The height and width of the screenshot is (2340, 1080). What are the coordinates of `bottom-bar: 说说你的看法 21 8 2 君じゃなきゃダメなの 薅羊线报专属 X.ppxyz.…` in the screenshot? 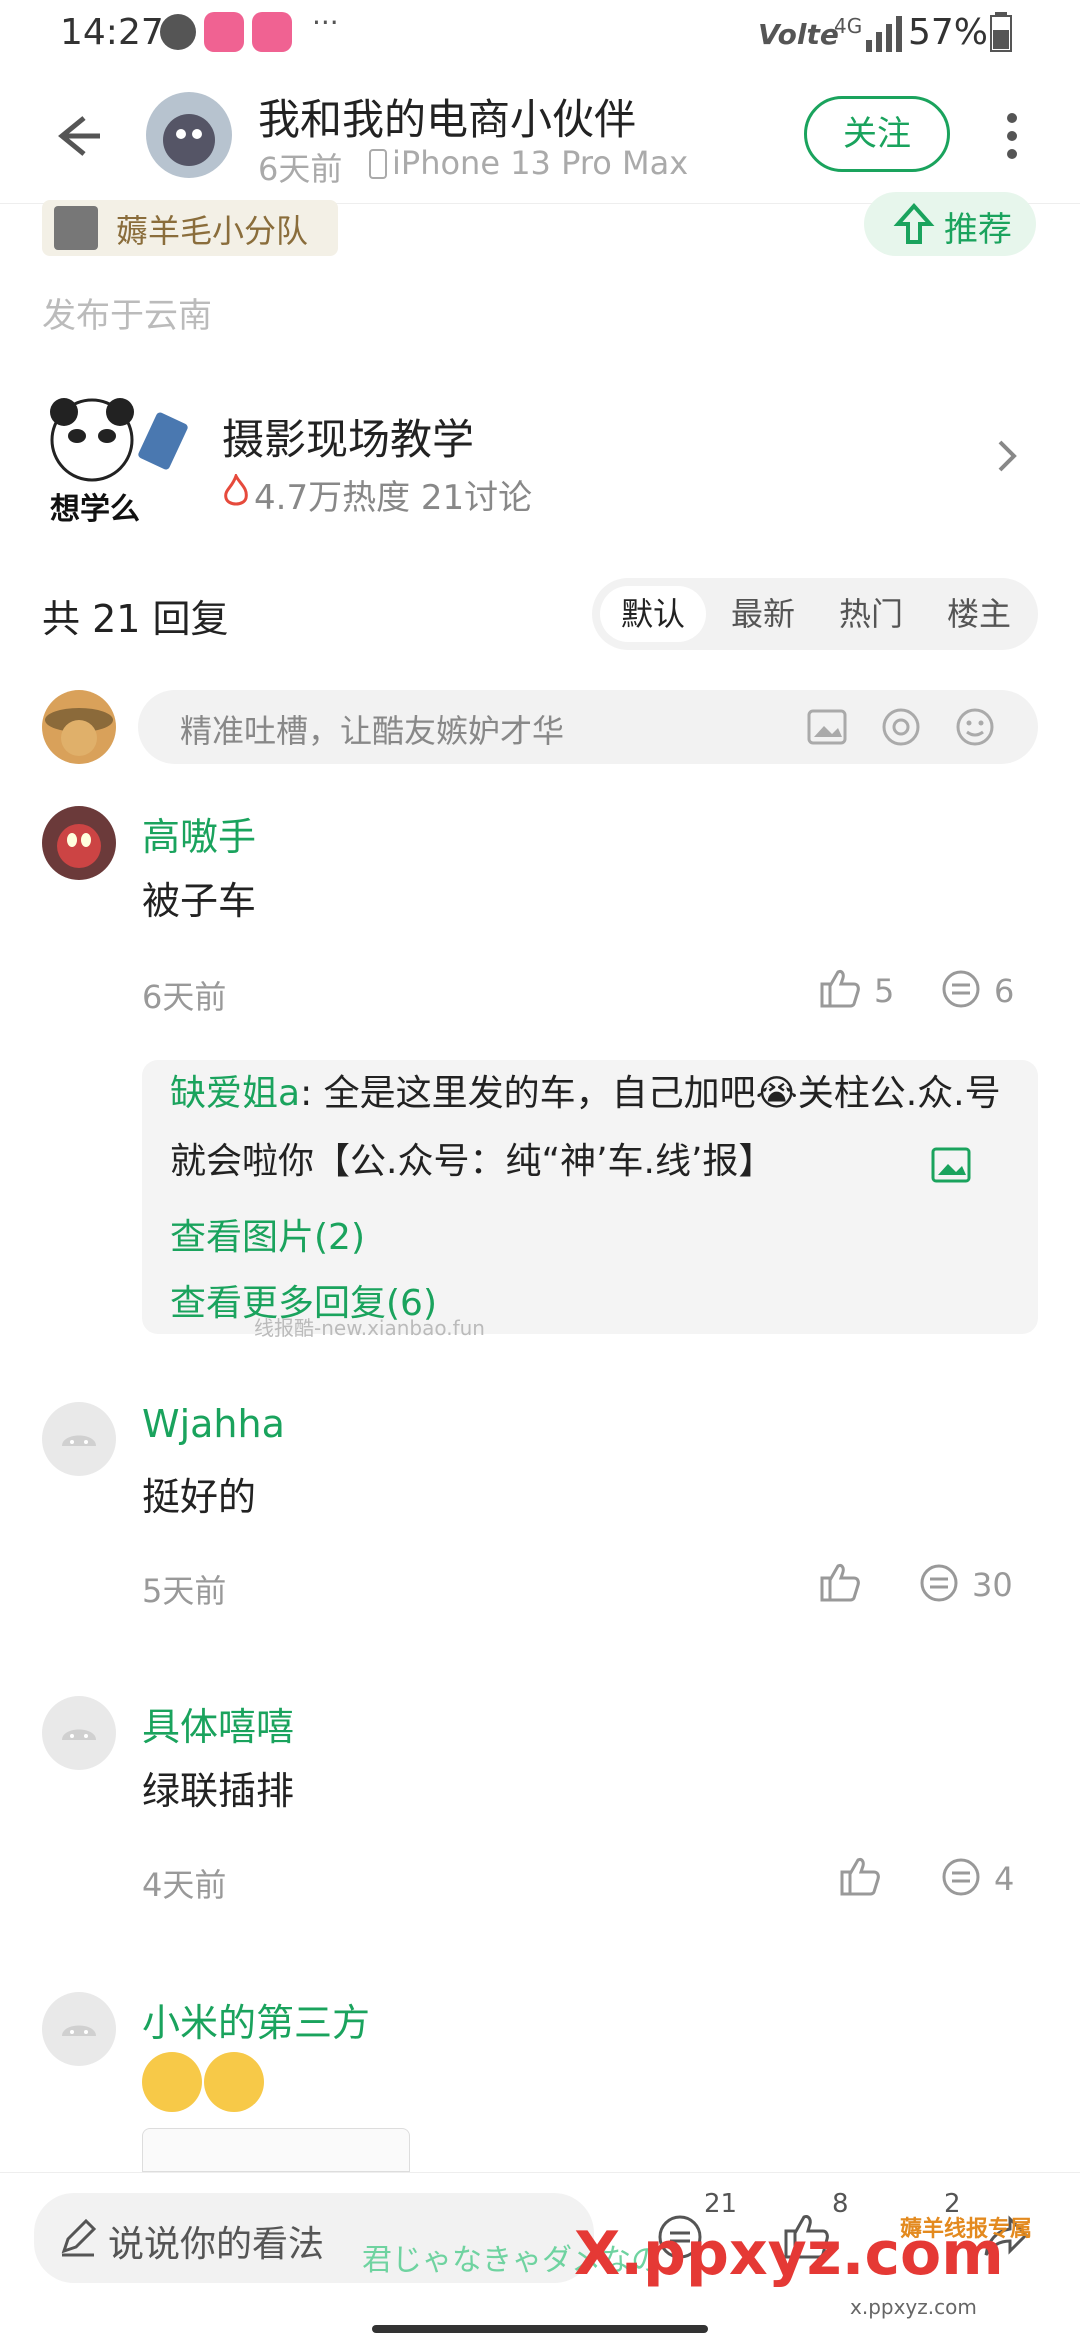 It's located at (540, 2256).